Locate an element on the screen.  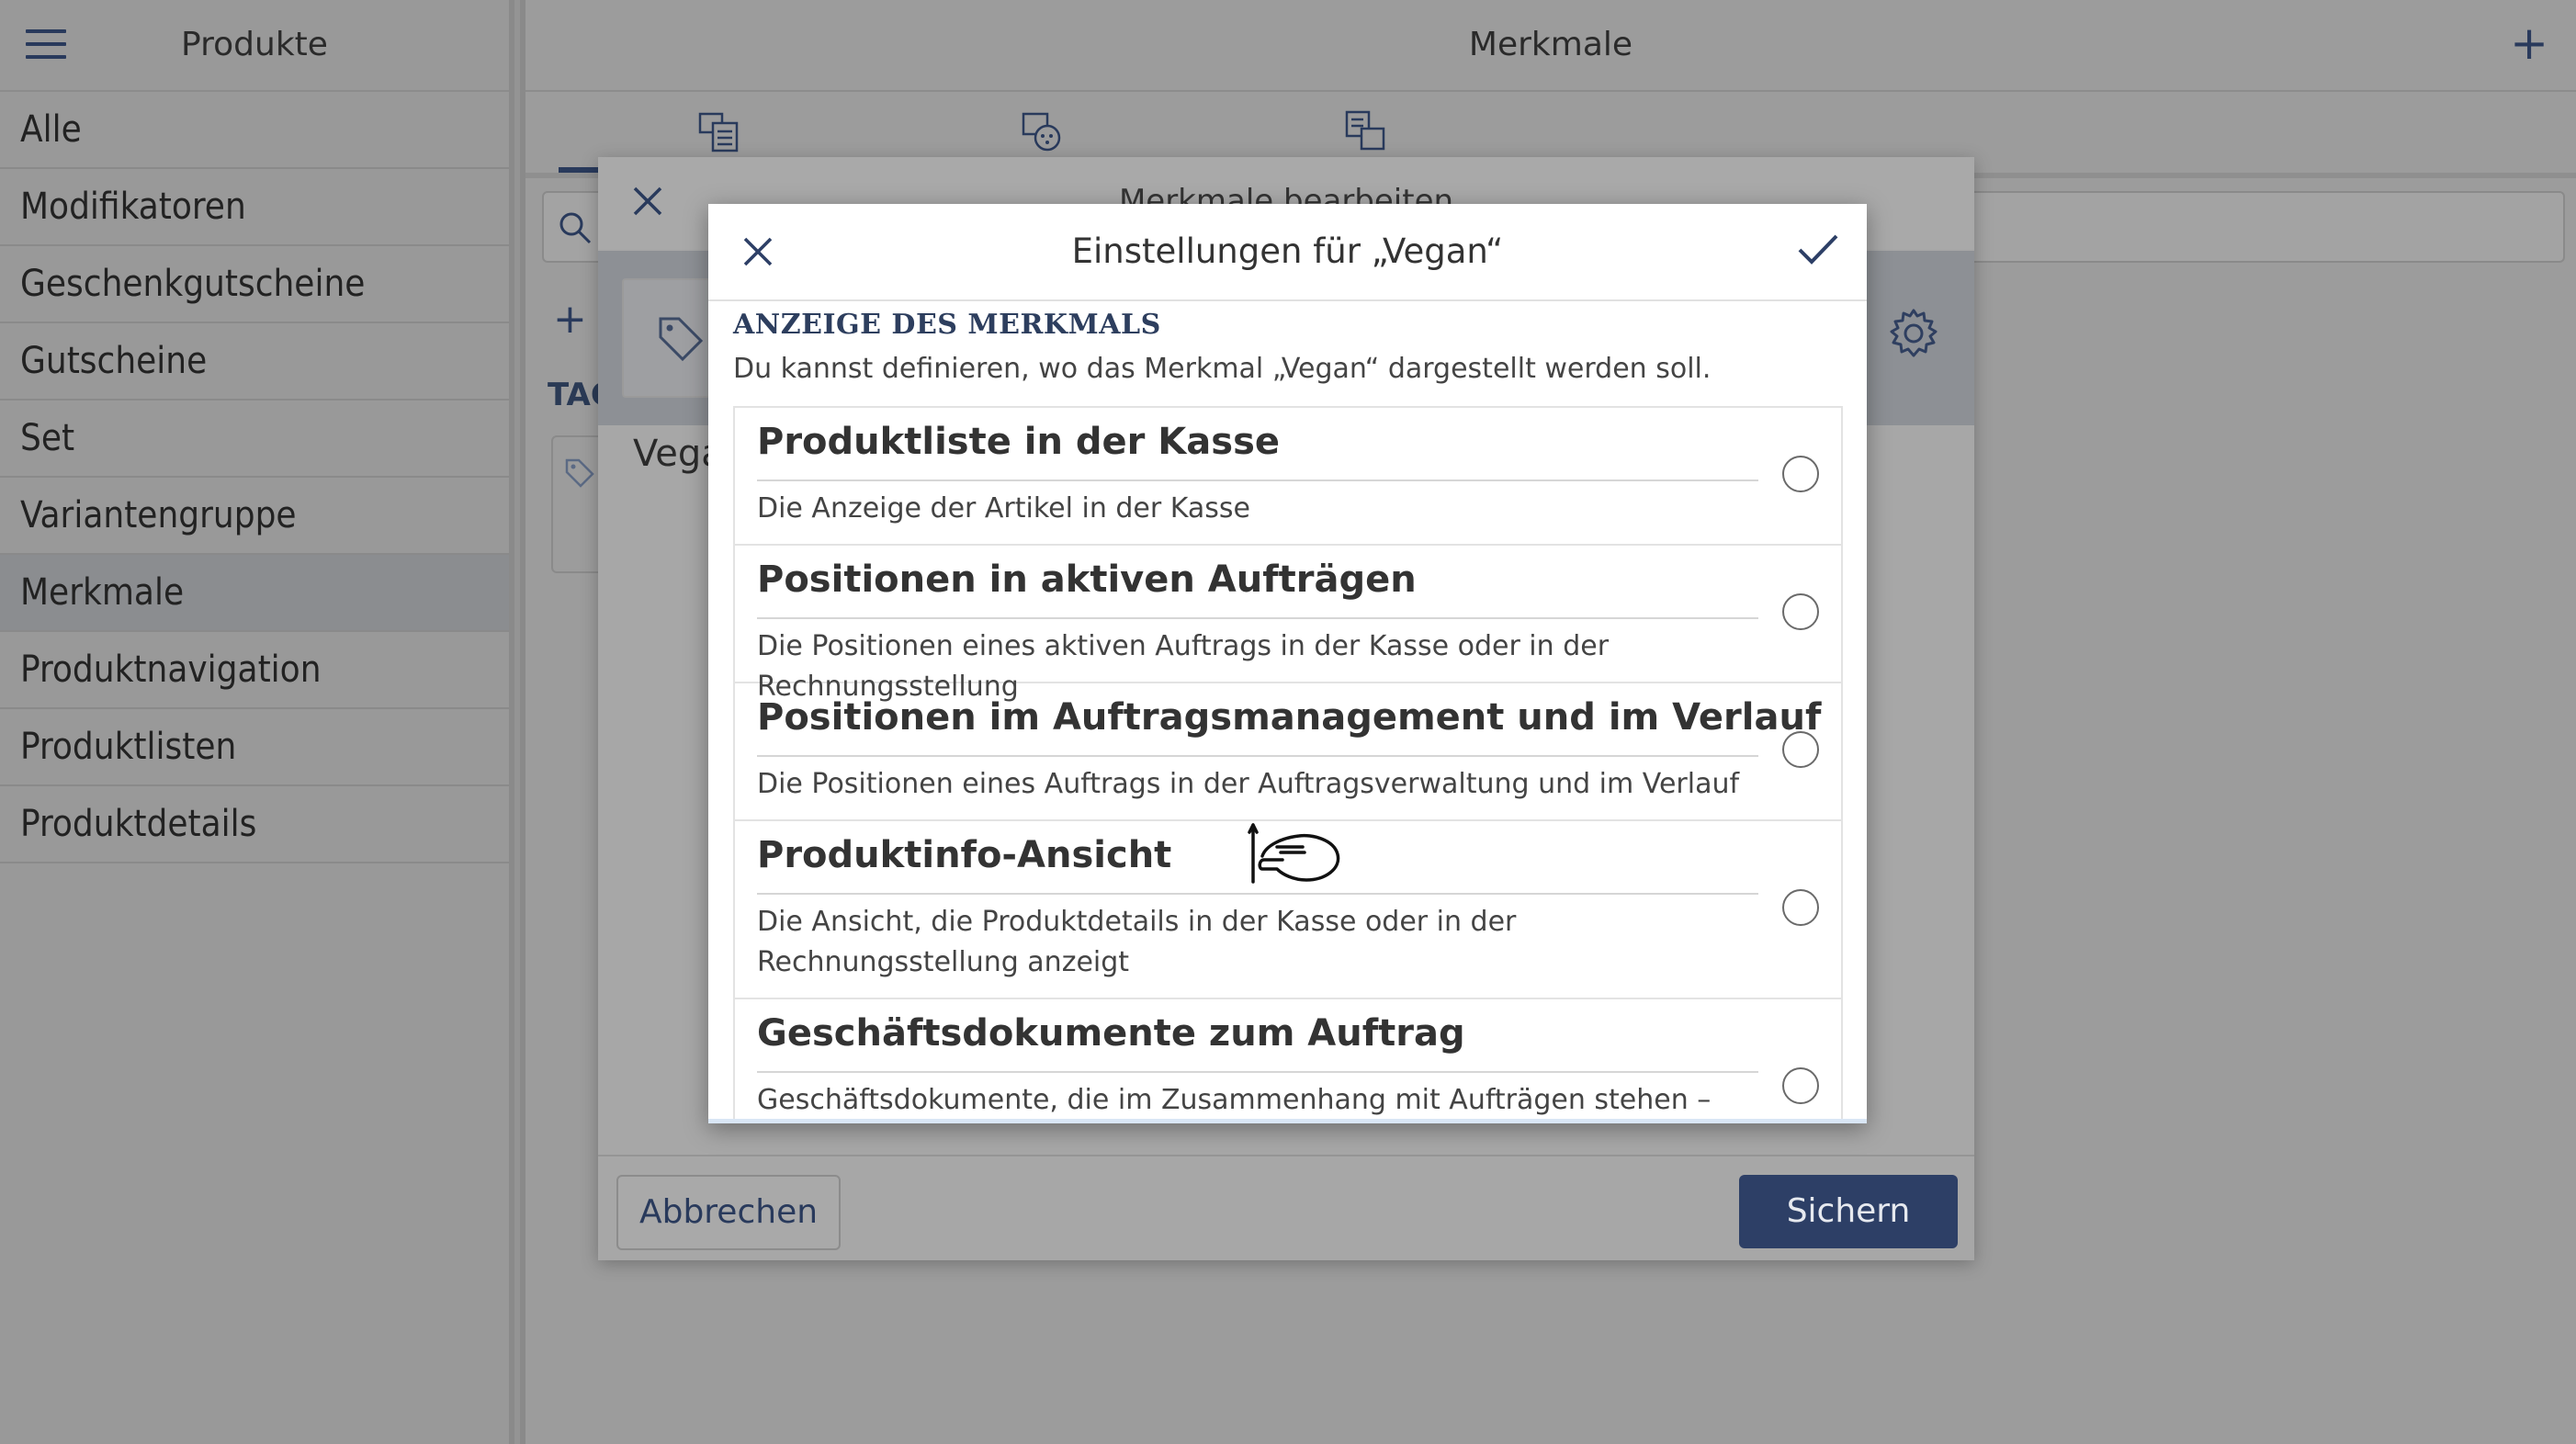
sidebar-title: Produkte is located at coordinates (254, 45).